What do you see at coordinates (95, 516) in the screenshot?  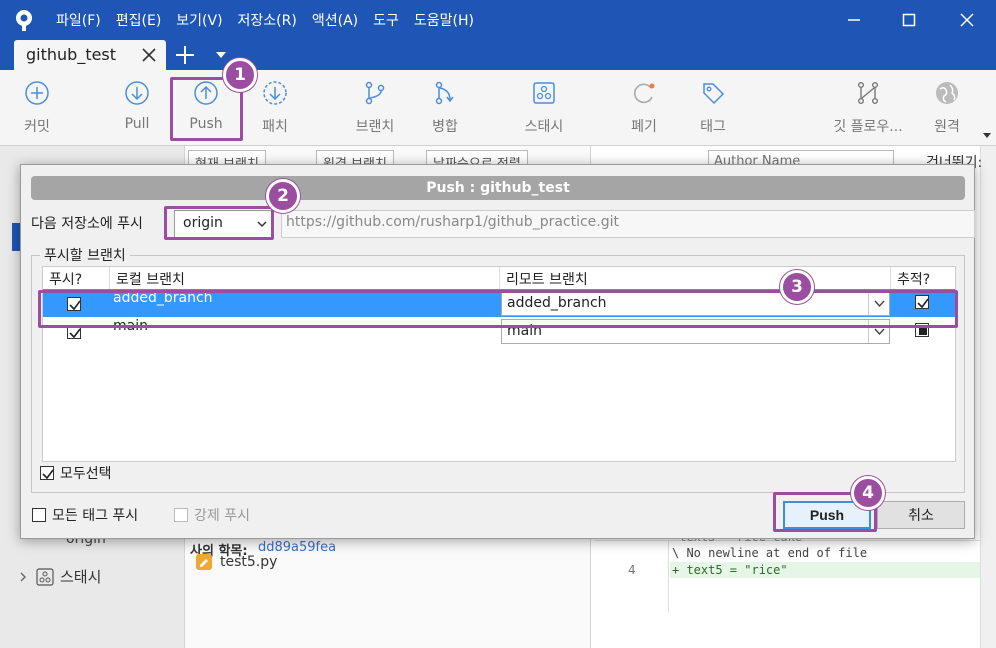 I see `push-all-tags-label: 모든 태그 푸시` at bounding box center [95, 516].